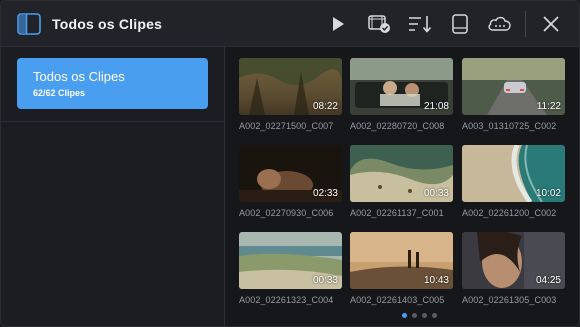 The image size is (580, 327). I want to click on clip-thumbnail: 08:22, so click(290, 86).